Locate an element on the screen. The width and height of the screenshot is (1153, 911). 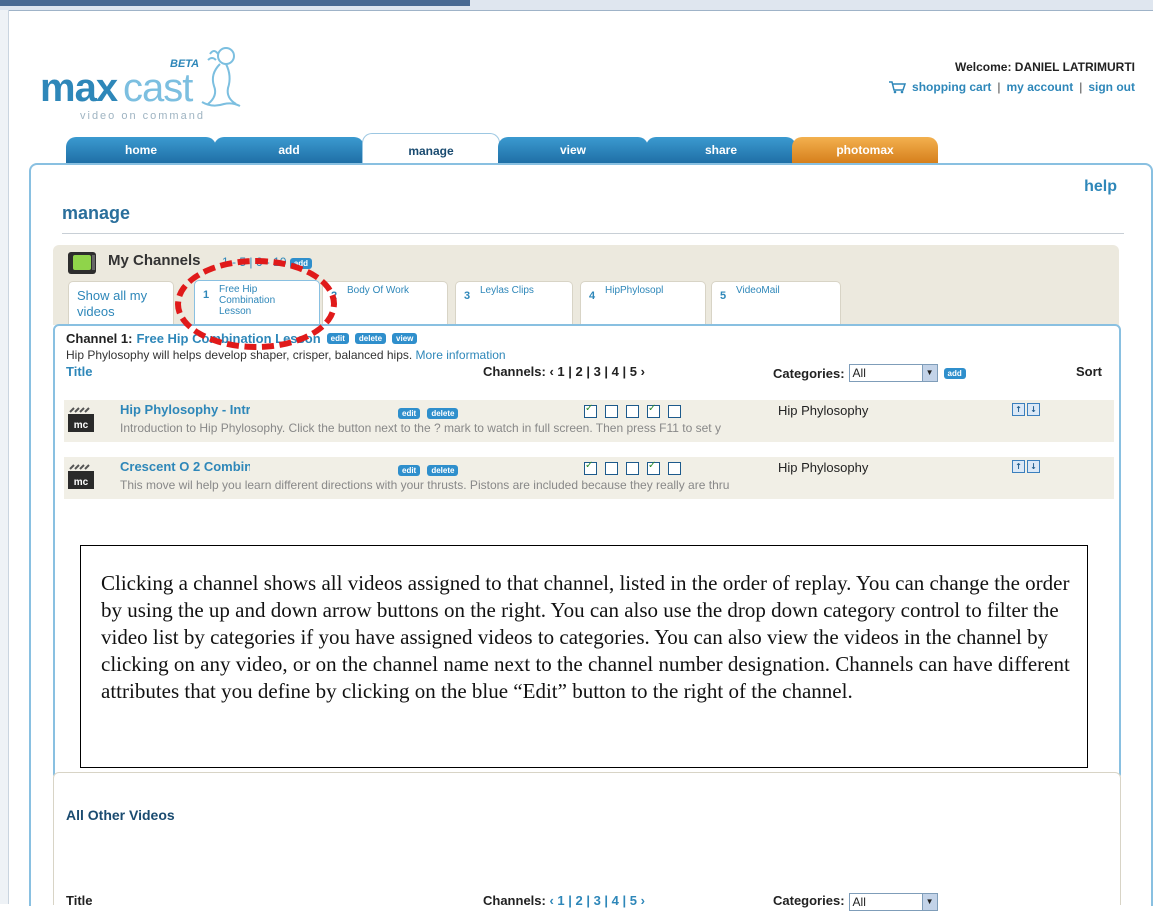
logo-text-max: max is located at coordinates (79, 88).